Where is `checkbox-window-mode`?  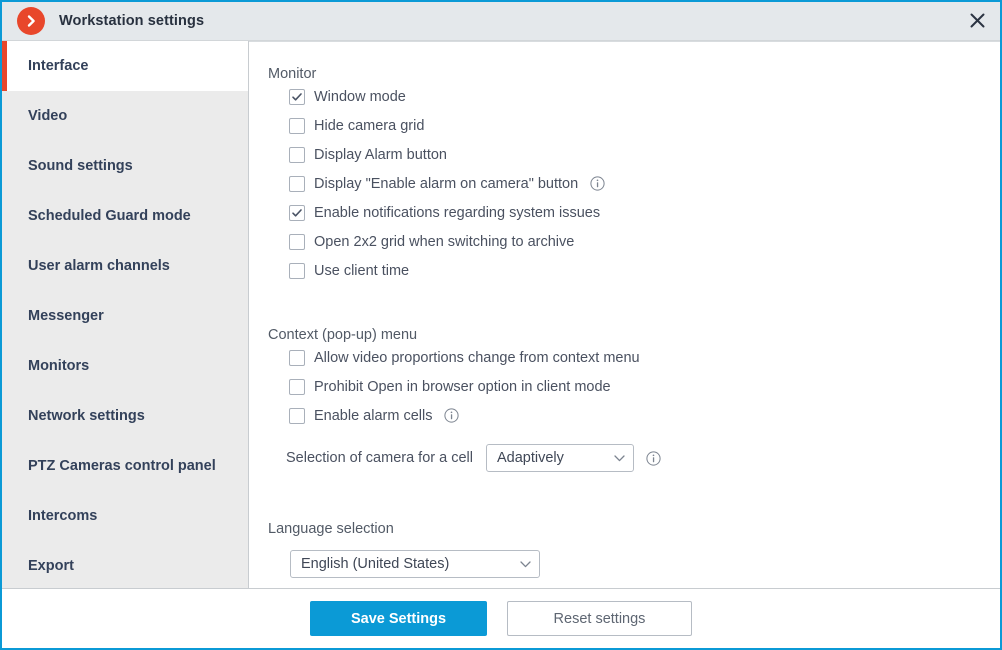
checkbox-window-mode is located at coordinates (297, 96).